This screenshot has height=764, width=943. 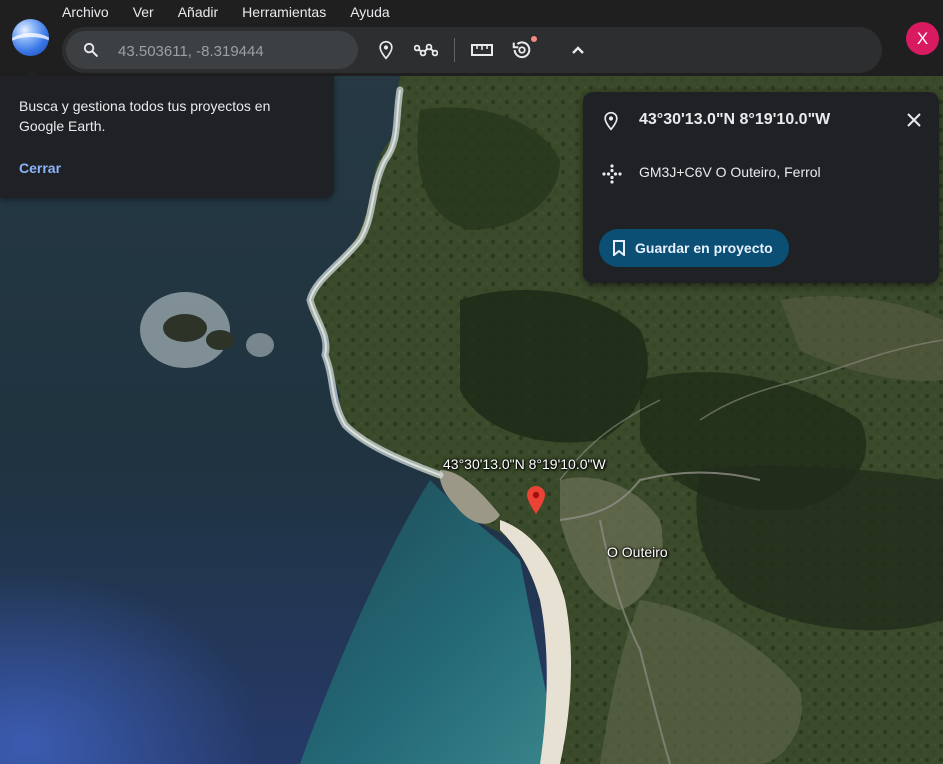 I want to click on ruler-icon, so click(x=482, y=50).